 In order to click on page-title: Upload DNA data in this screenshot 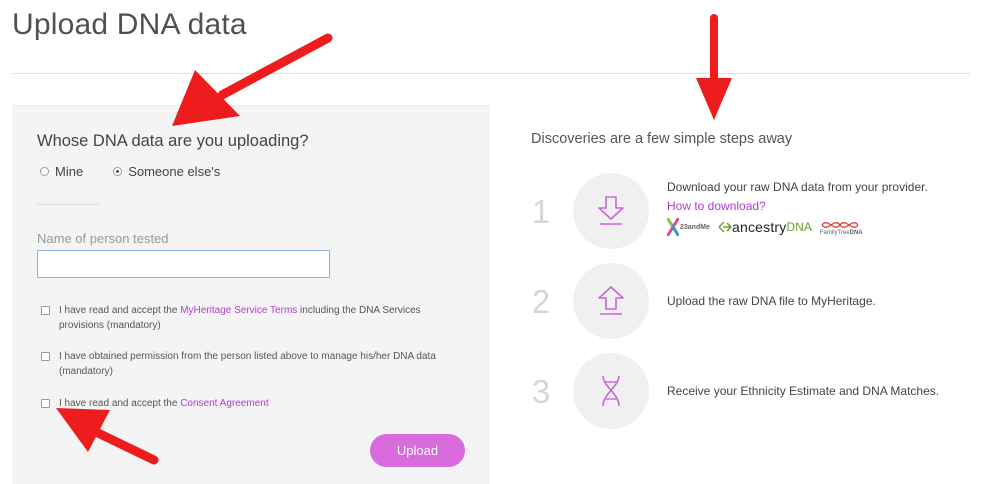, I will do `click(129, 24)`.